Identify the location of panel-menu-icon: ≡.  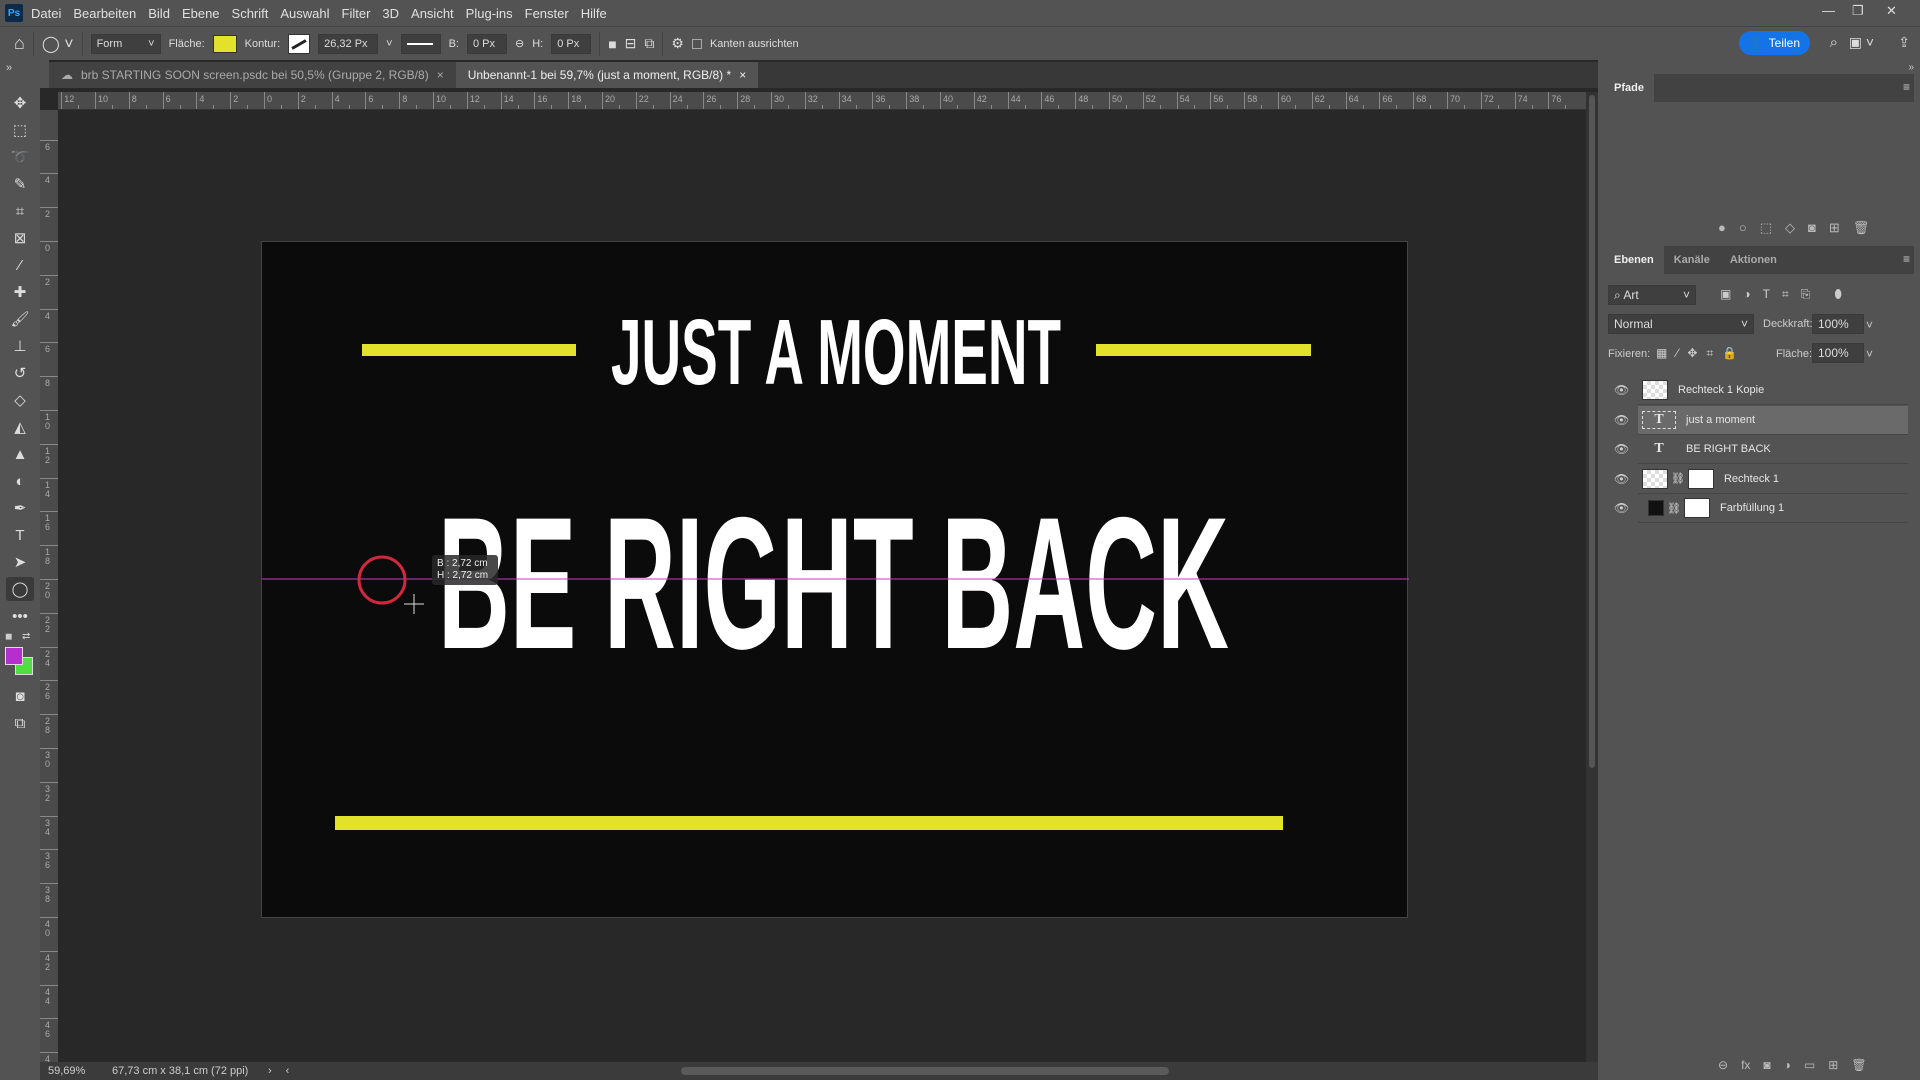
(1906, 87).